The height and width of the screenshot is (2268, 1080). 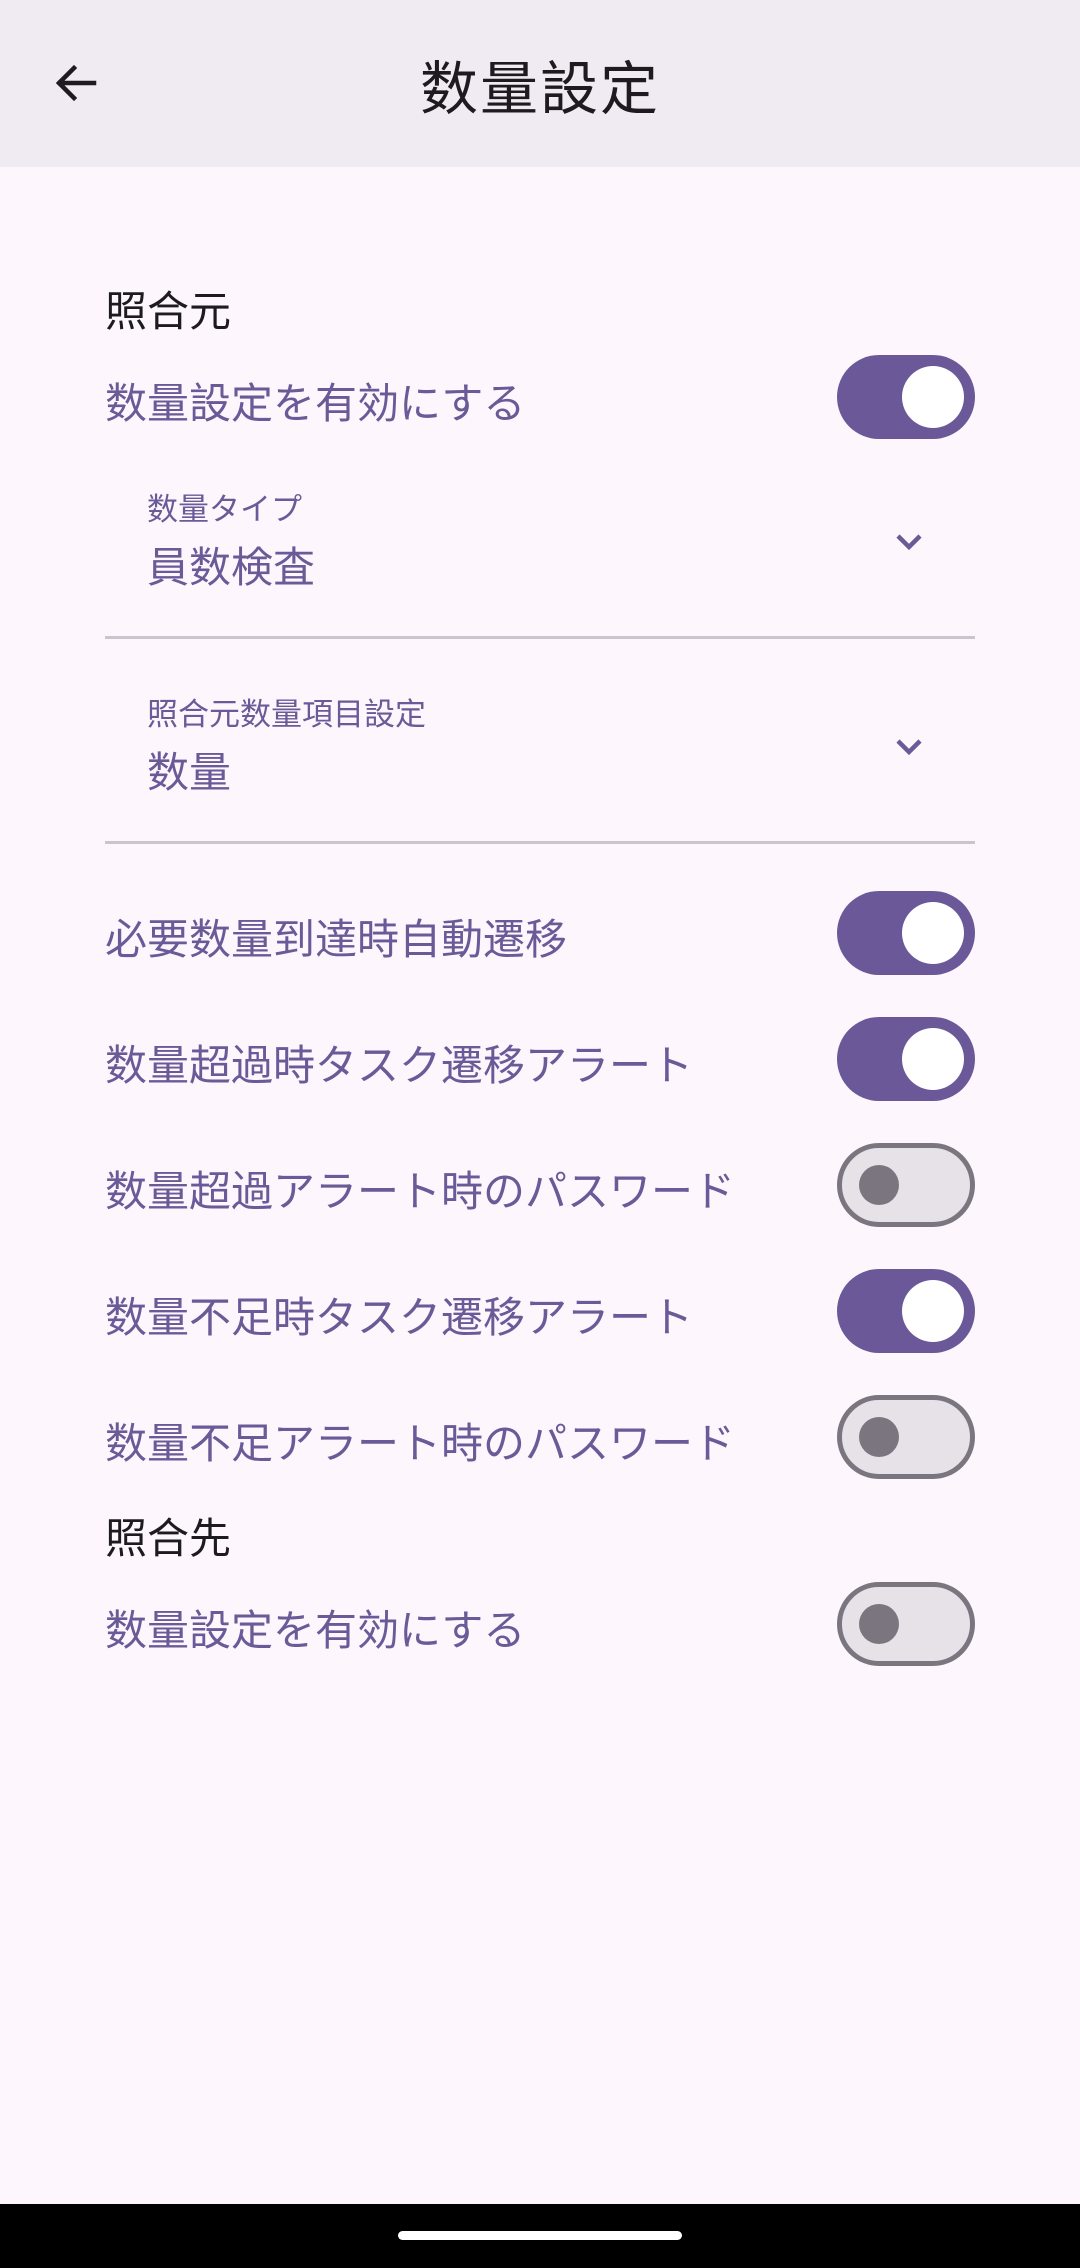 I want to click on system-nav-bar, so click(x=540, y=2236).